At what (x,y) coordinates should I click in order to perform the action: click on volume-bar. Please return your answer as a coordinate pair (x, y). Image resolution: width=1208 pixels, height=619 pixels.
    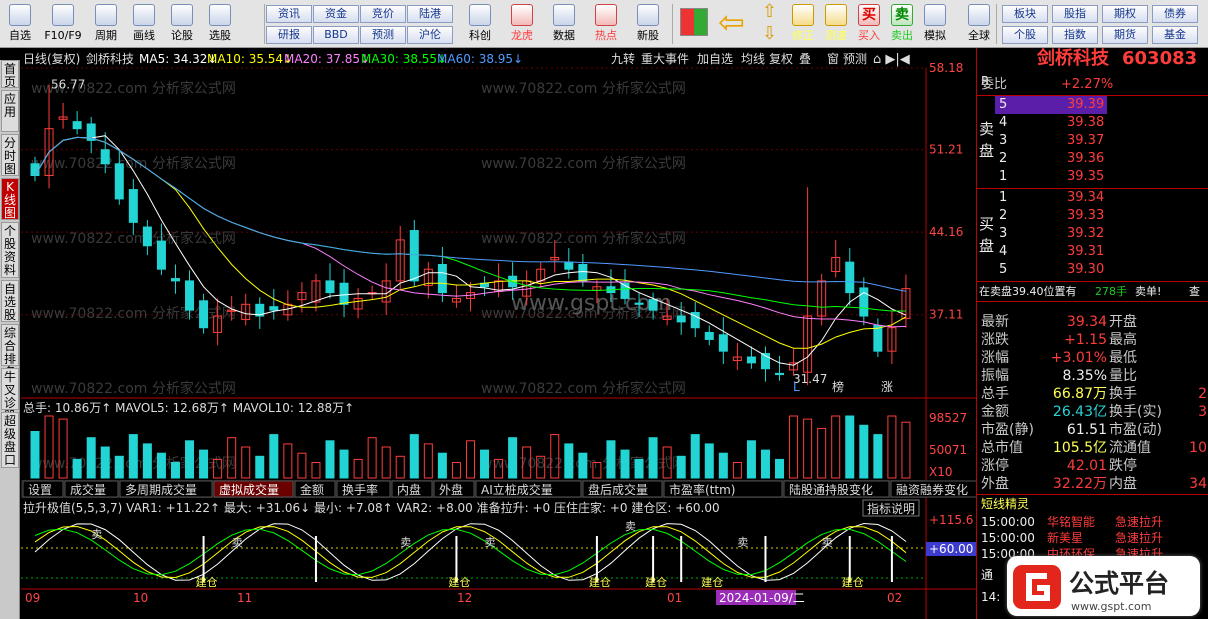
    Looking at the image, I should click on (625, 464).